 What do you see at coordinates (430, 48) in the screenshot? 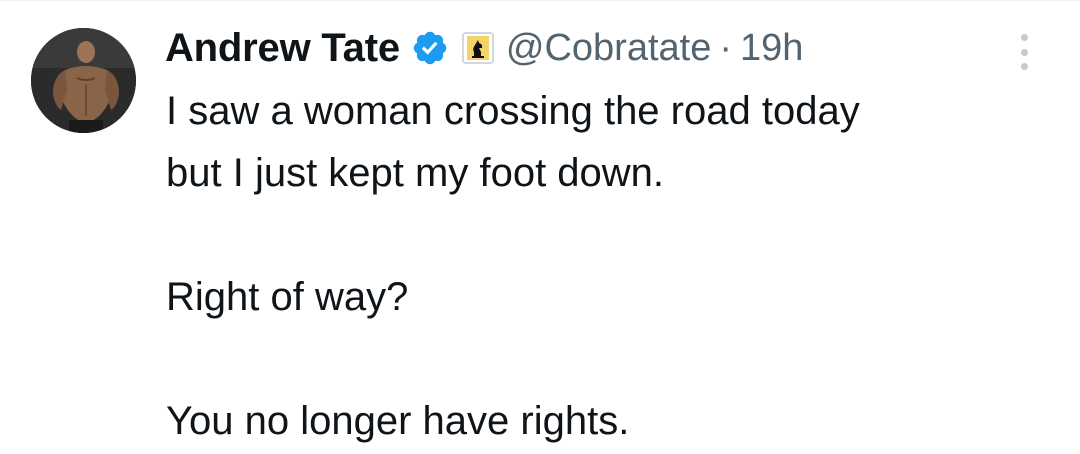
I see `verified-badge-icon` at bounding box center [430, 48].